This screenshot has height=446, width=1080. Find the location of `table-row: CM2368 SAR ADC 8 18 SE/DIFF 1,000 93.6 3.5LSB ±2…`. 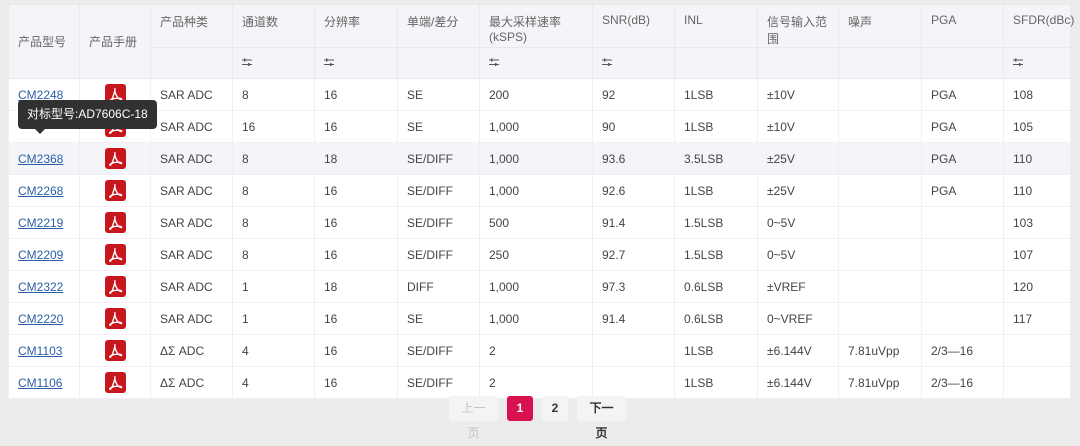

table-row: CM2368 SAR ADC 8 18 SE/DIFF 1,000 93.6 3.5LSB ±2… is located at coordinates (539, 158).